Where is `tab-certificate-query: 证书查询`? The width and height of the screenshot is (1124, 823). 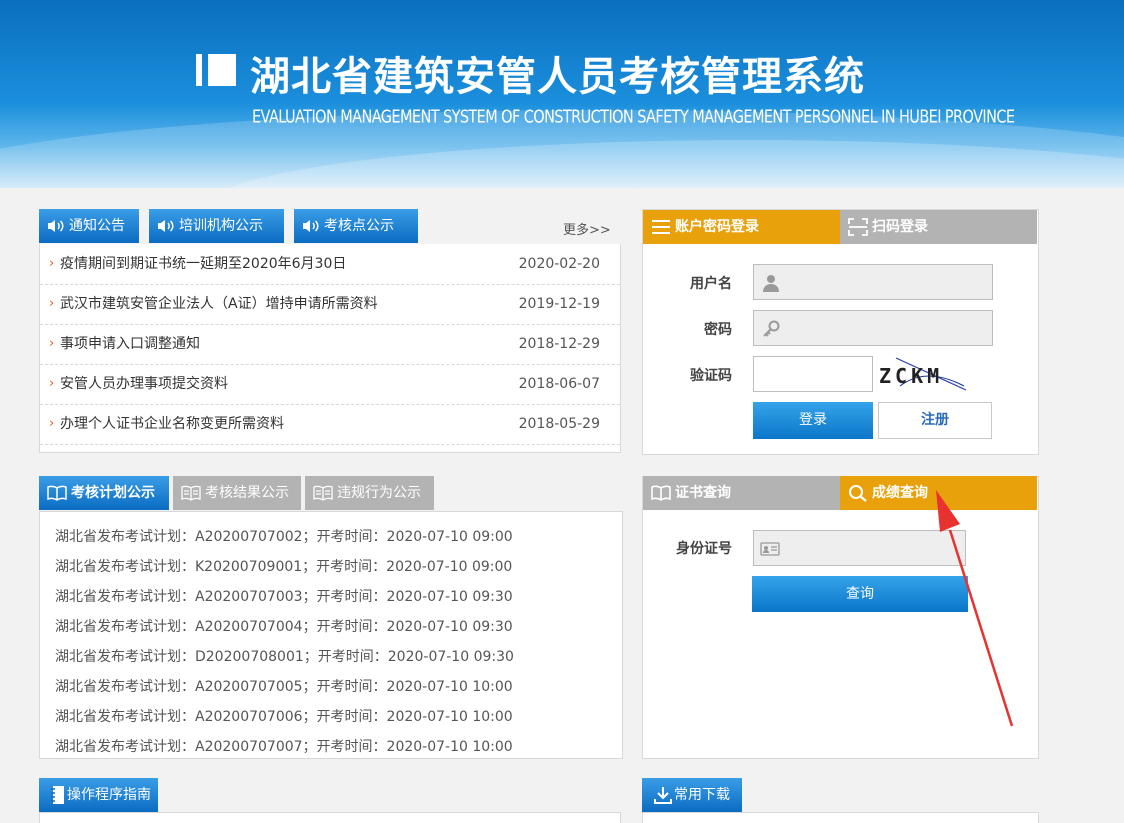 tab-certificate-query: 证书查询 is located at coordinates (741, 493).